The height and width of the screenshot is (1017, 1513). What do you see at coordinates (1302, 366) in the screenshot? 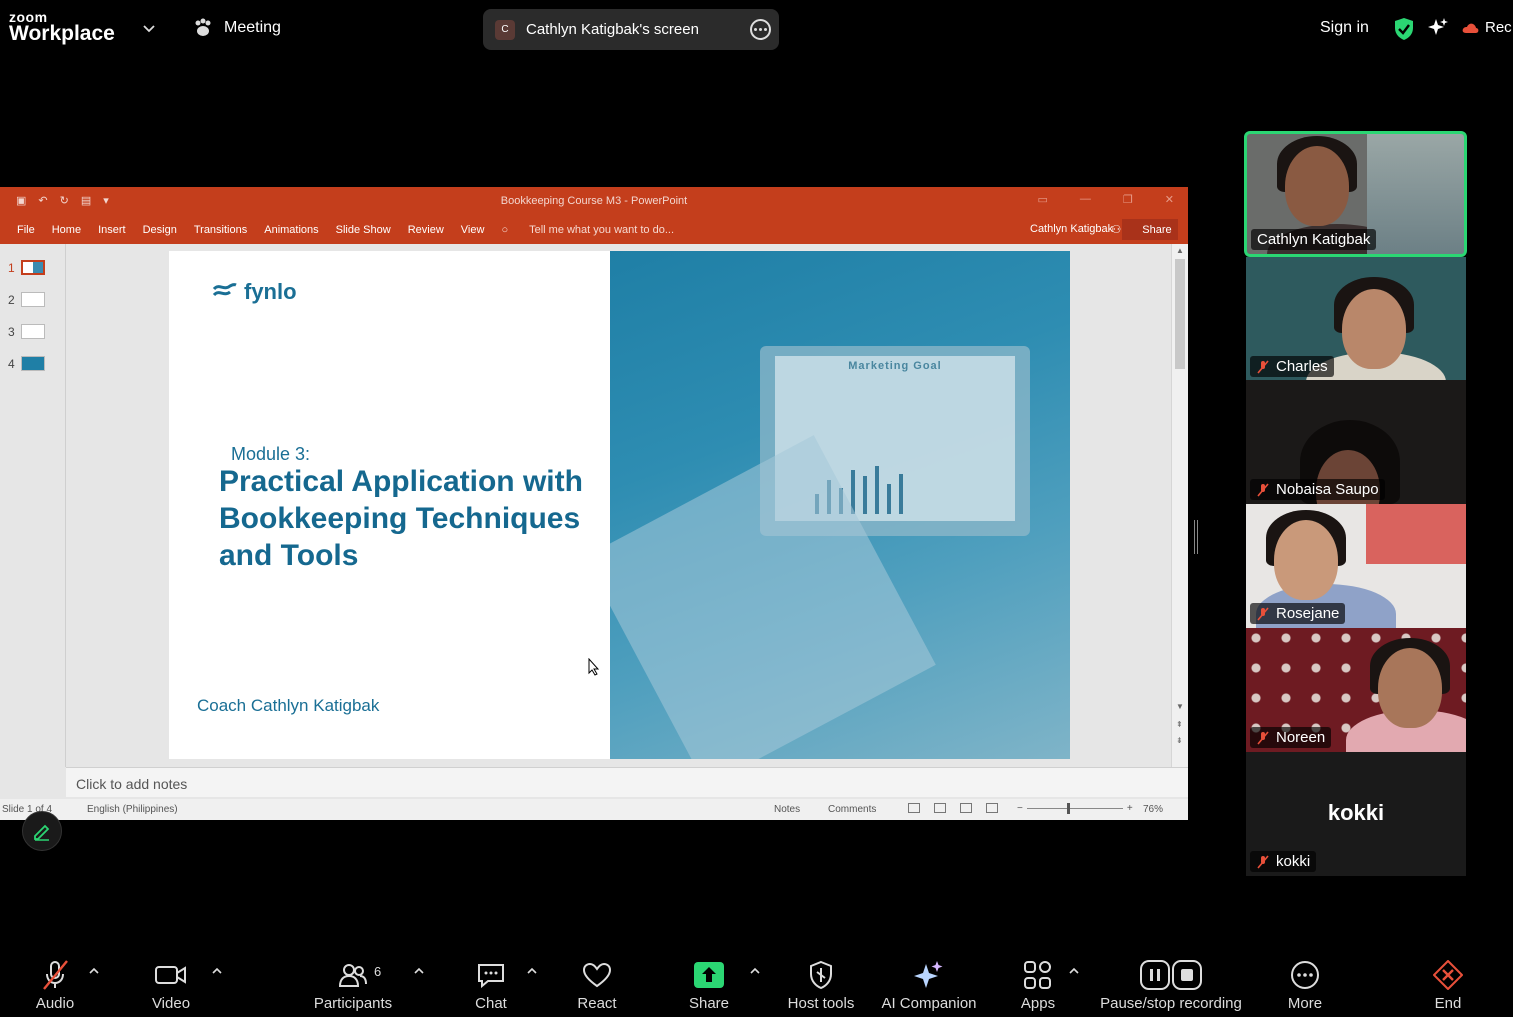
I see `participant-name: Charles` at bounding box center [1302, 366].